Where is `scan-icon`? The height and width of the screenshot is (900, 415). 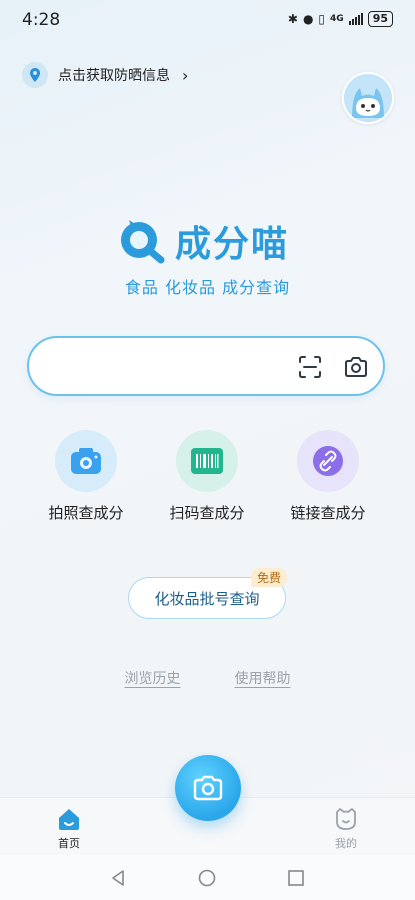 scan-icon is located at coordinates (310, 367).